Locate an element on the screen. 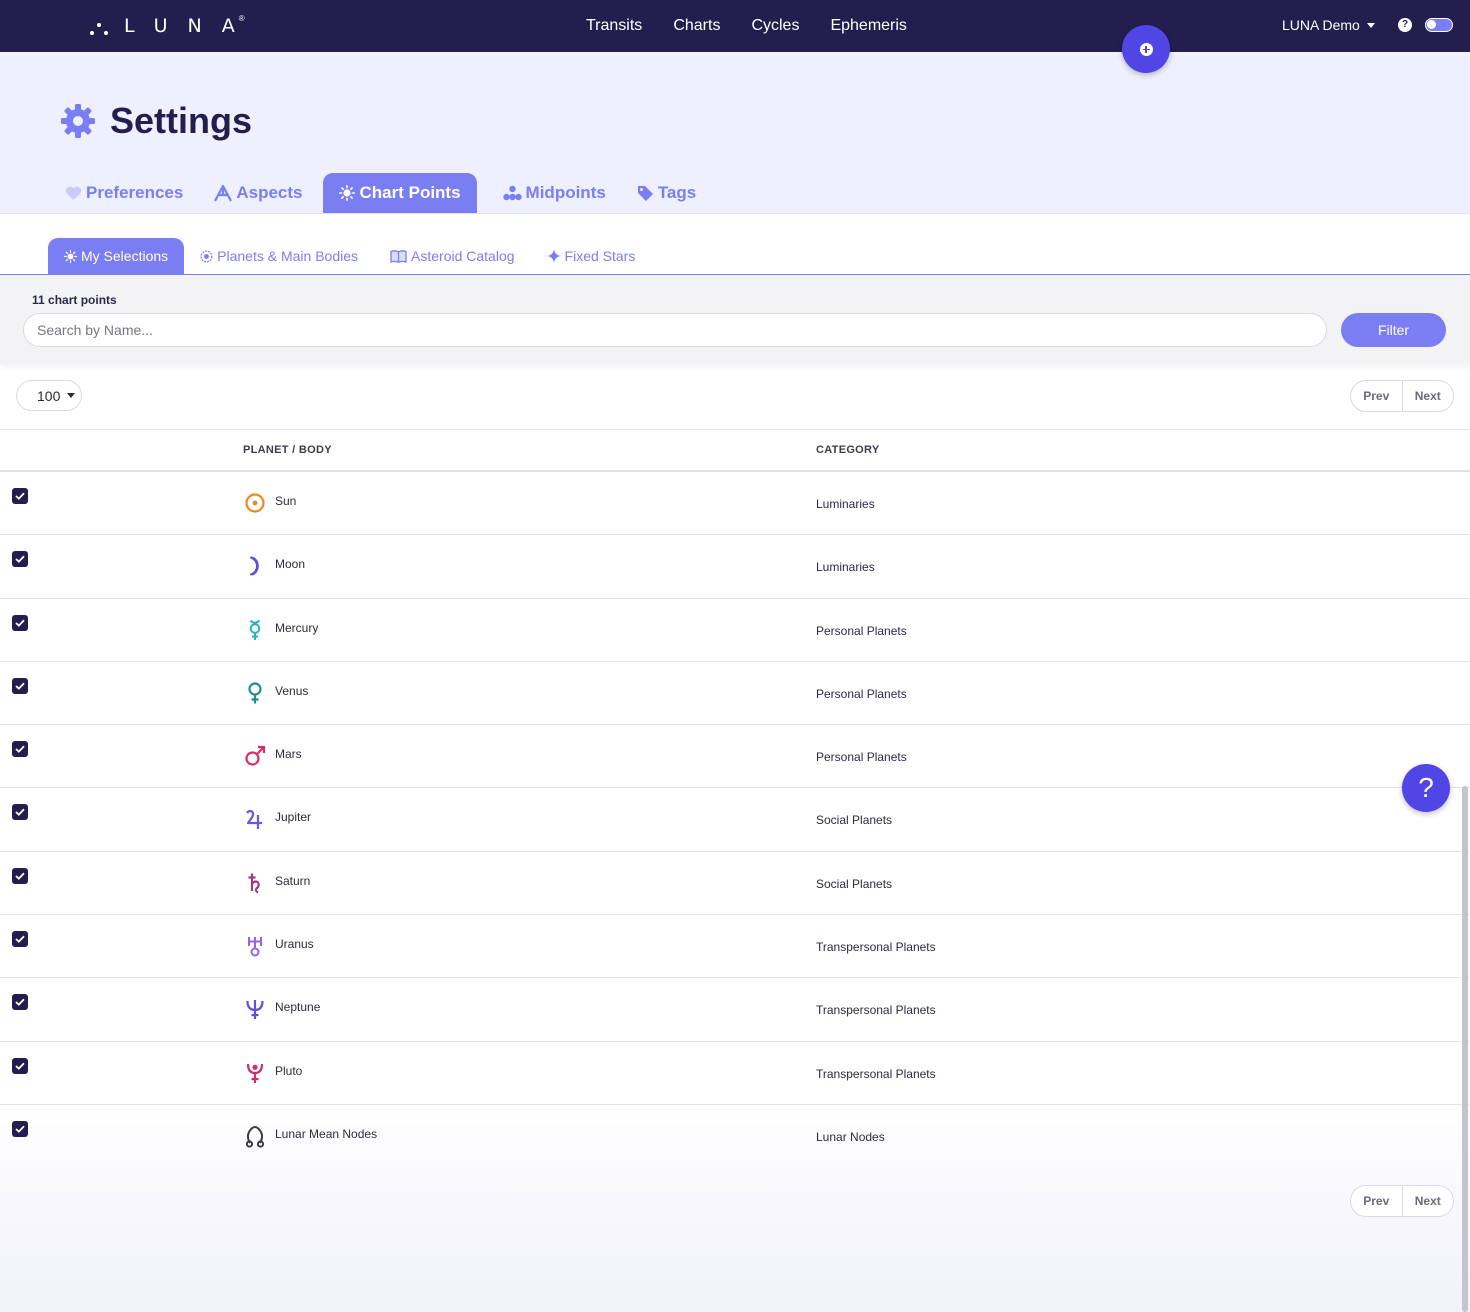 This screenshot has width=1470, height=1312. filter-button: Filter is located at coordinates (1393, 330).